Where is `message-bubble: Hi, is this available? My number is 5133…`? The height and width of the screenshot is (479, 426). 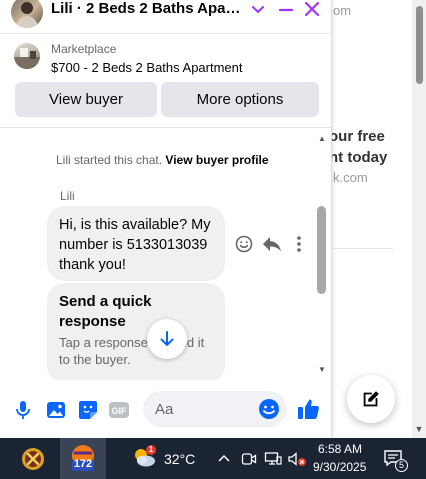
message-bubble: Hi, is this available? My number is 5133… is located at coordinates (136, 243).